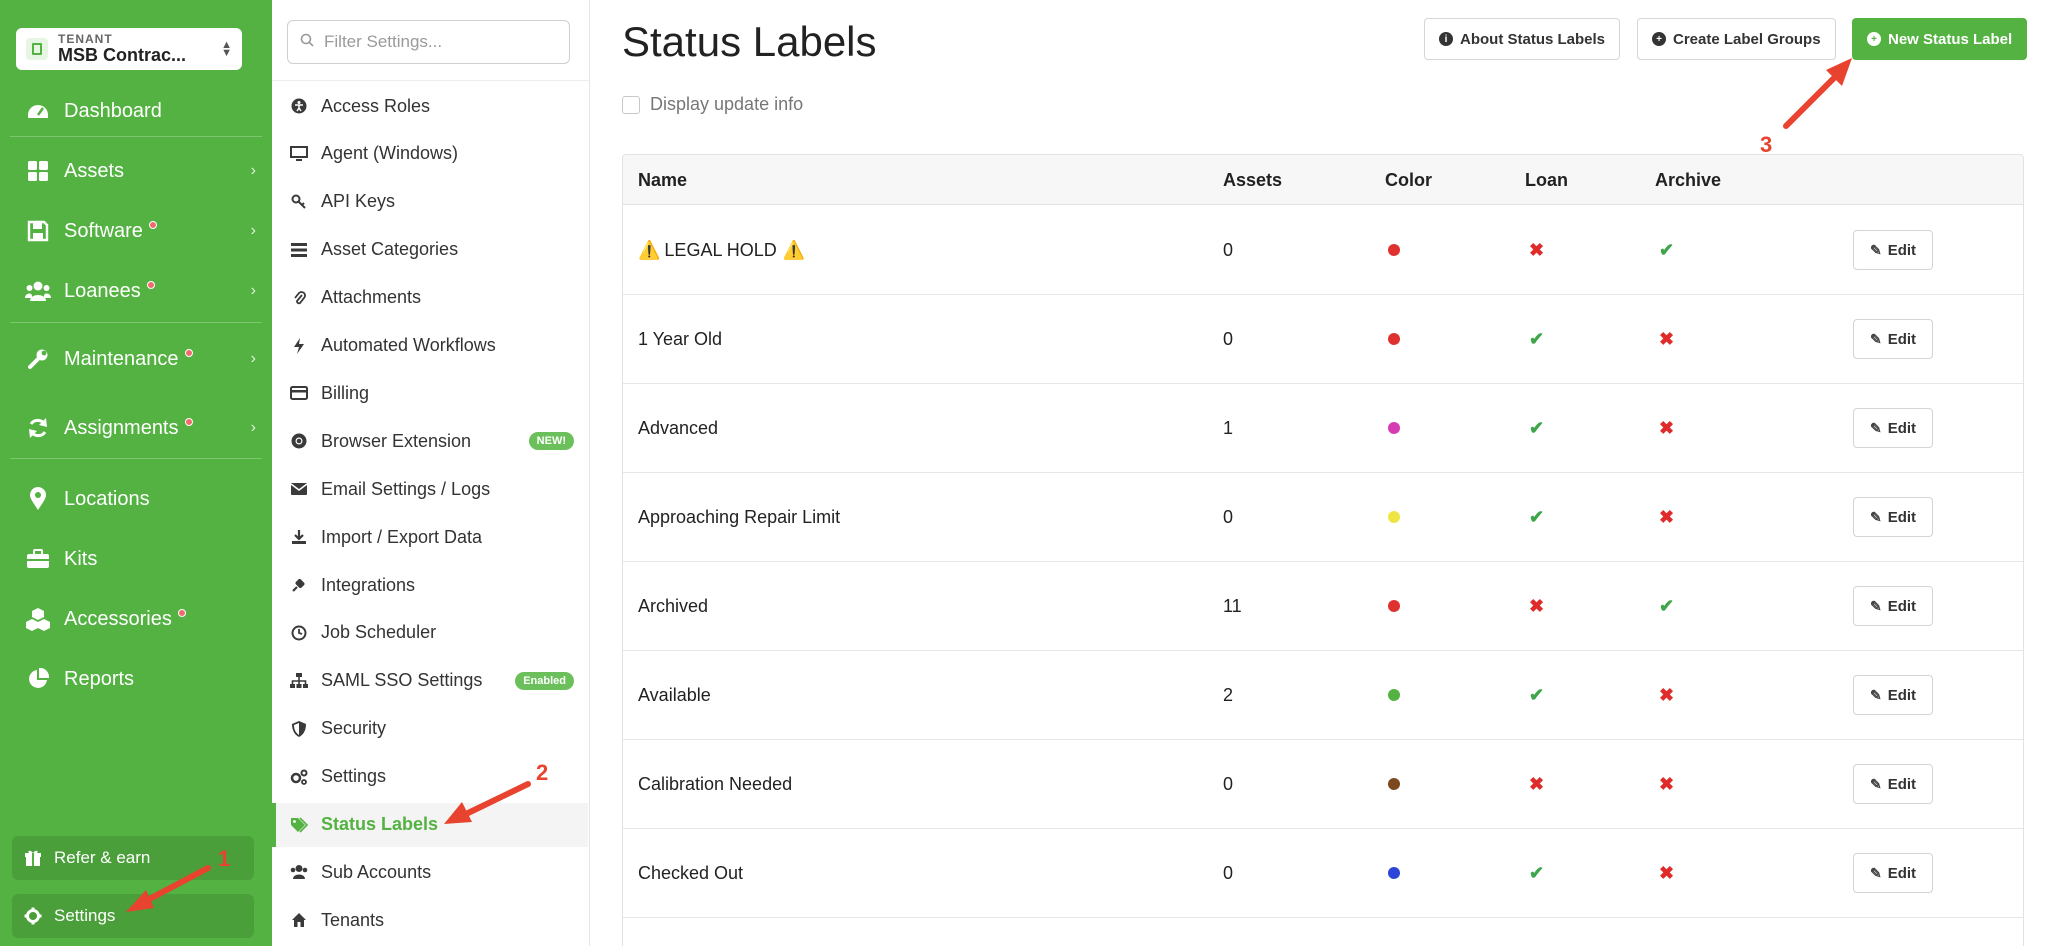 The height and width of the screenshot is (946, 2048). What do you see at coordinates (136, 428) in the screenshot?
I see `nav-item-assignments: Assignments ›` at bounding box center [136, 428].